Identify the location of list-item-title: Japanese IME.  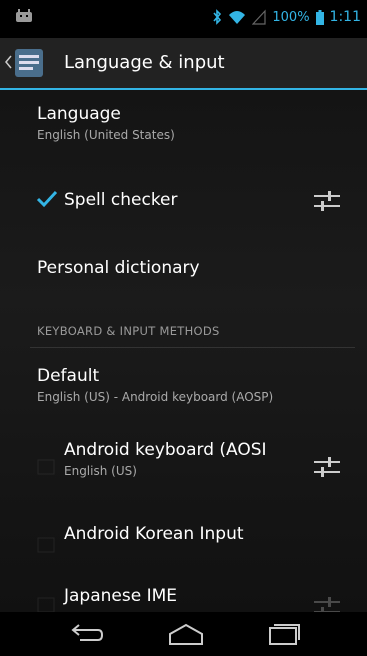
(121, 596).